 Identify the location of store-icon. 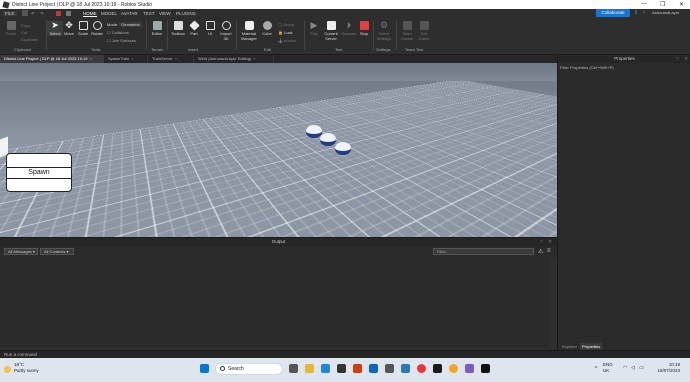
(341, 368).